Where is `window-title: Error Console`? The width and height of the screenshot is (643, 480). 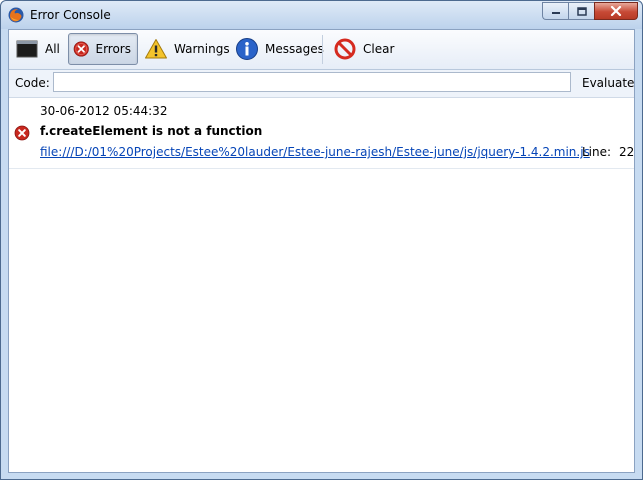
window-title: Error Console is located at coordinates (70, 15).